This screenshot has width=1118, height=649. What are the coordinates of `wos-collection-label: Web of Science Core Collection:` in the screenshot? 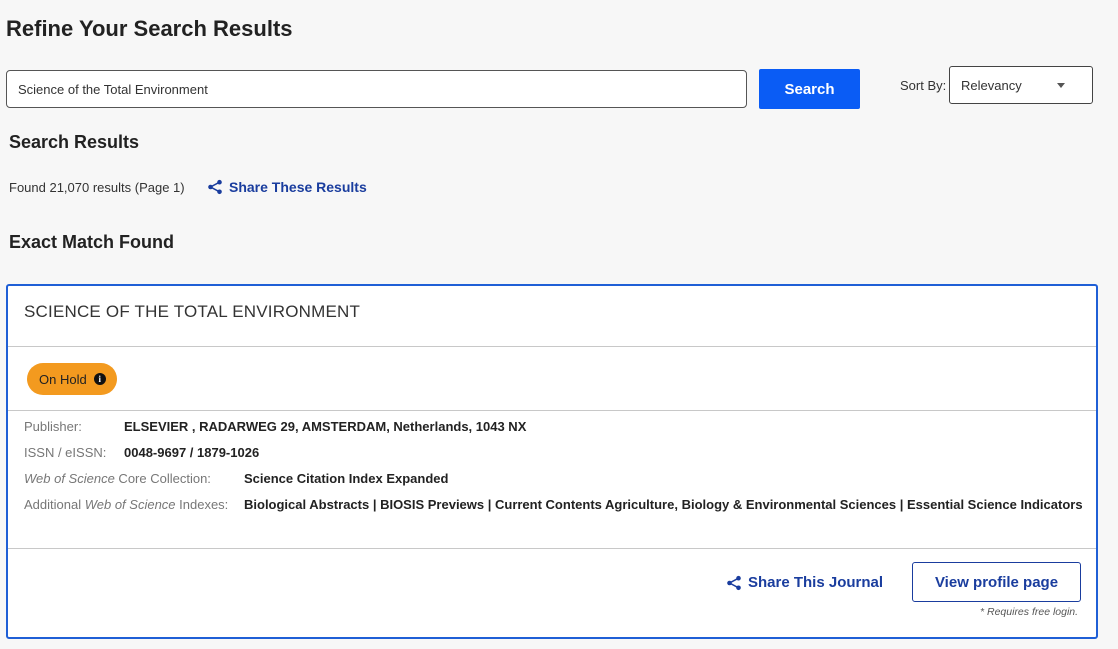 It's located at (117, 478).